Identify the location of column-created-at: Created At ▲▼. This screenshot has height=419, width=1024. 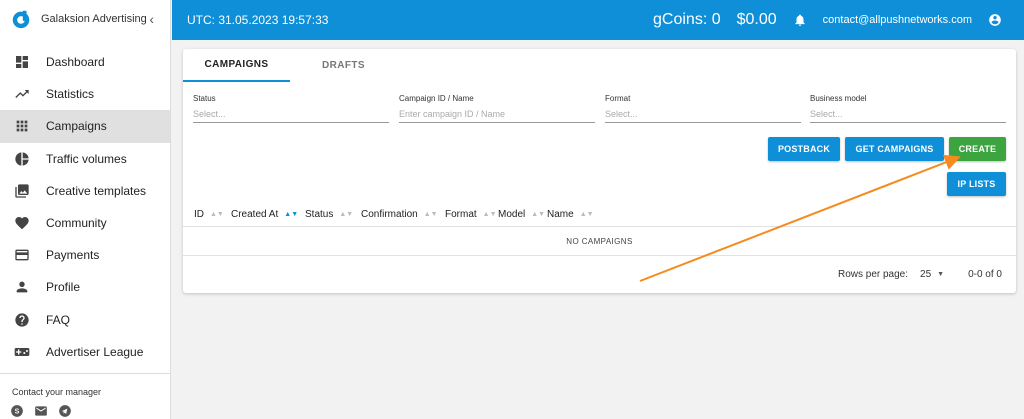
(264, 214).